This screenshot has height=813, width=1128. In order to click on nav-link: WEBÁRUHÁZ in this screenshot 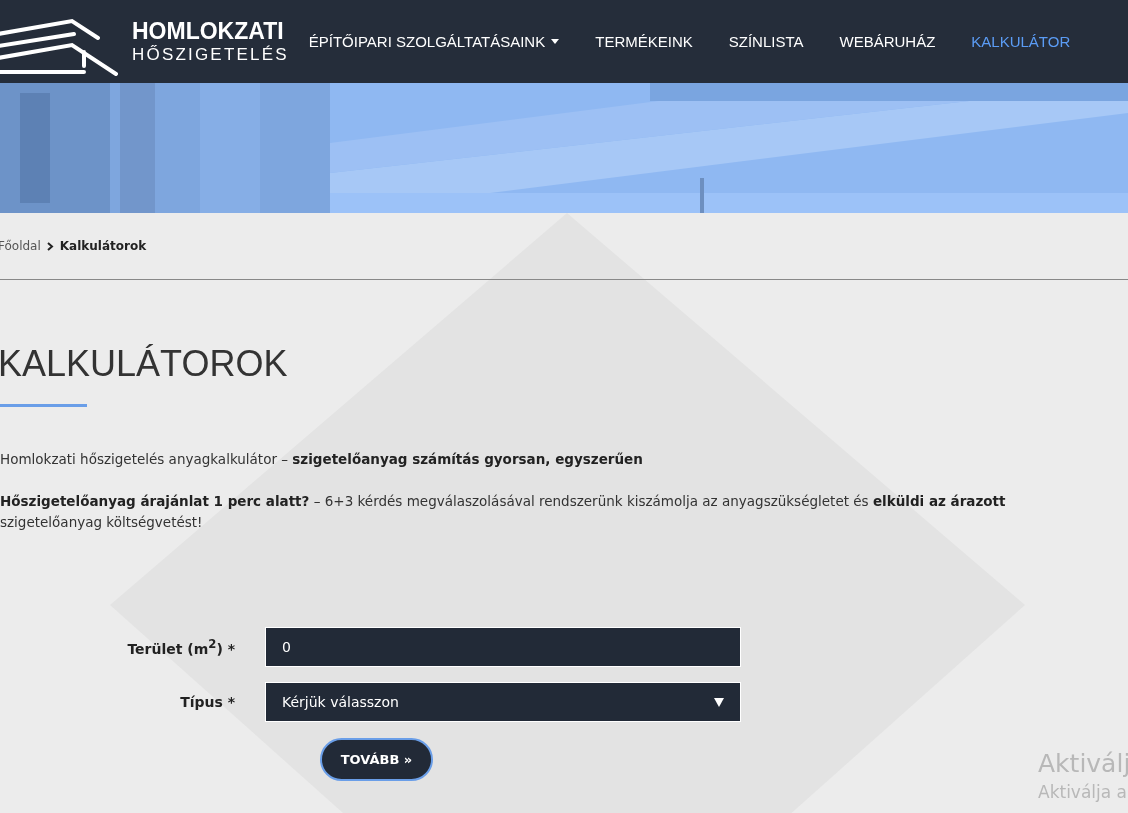, I will do `click(887, 41)`.